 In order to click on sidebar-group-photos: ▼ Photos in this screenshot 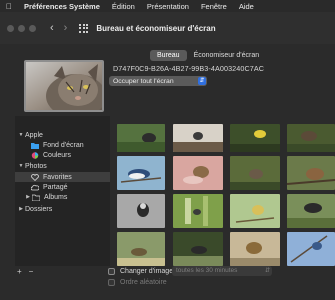, I will do `click(32, 166)`.